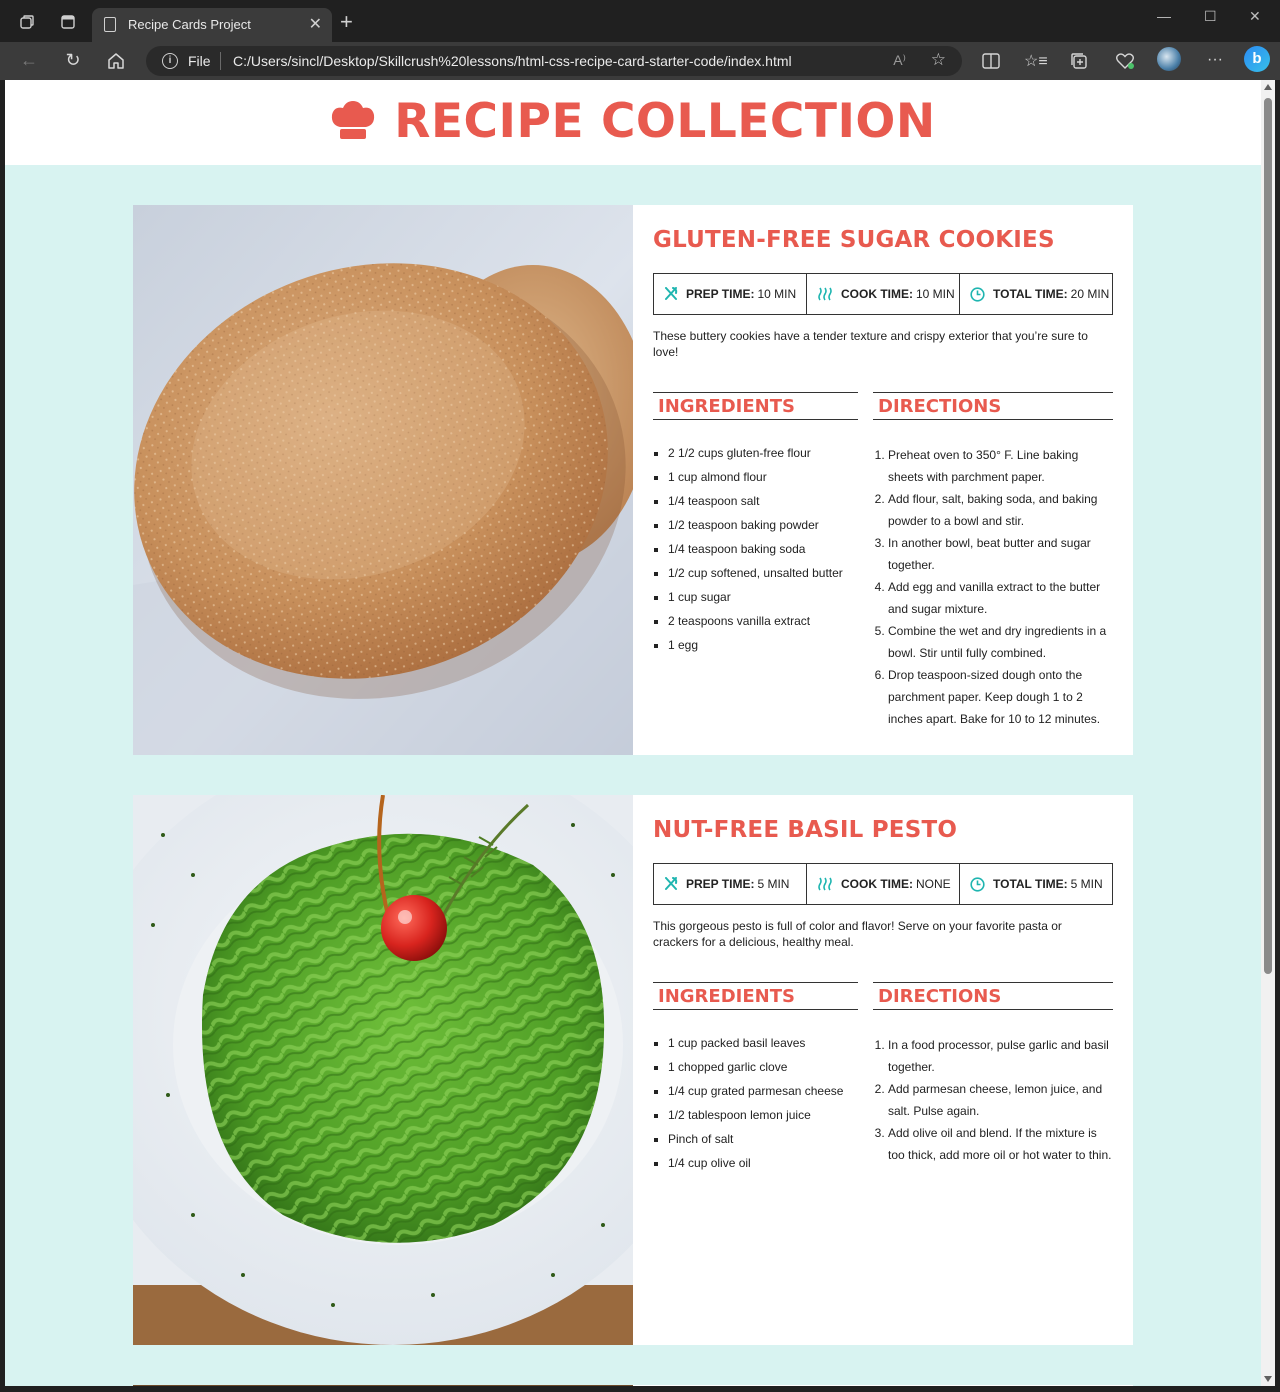 The image size is (1280, 1392). I want to click on cook-time: COOK TIME: 10 MIN, so click(883, 294).